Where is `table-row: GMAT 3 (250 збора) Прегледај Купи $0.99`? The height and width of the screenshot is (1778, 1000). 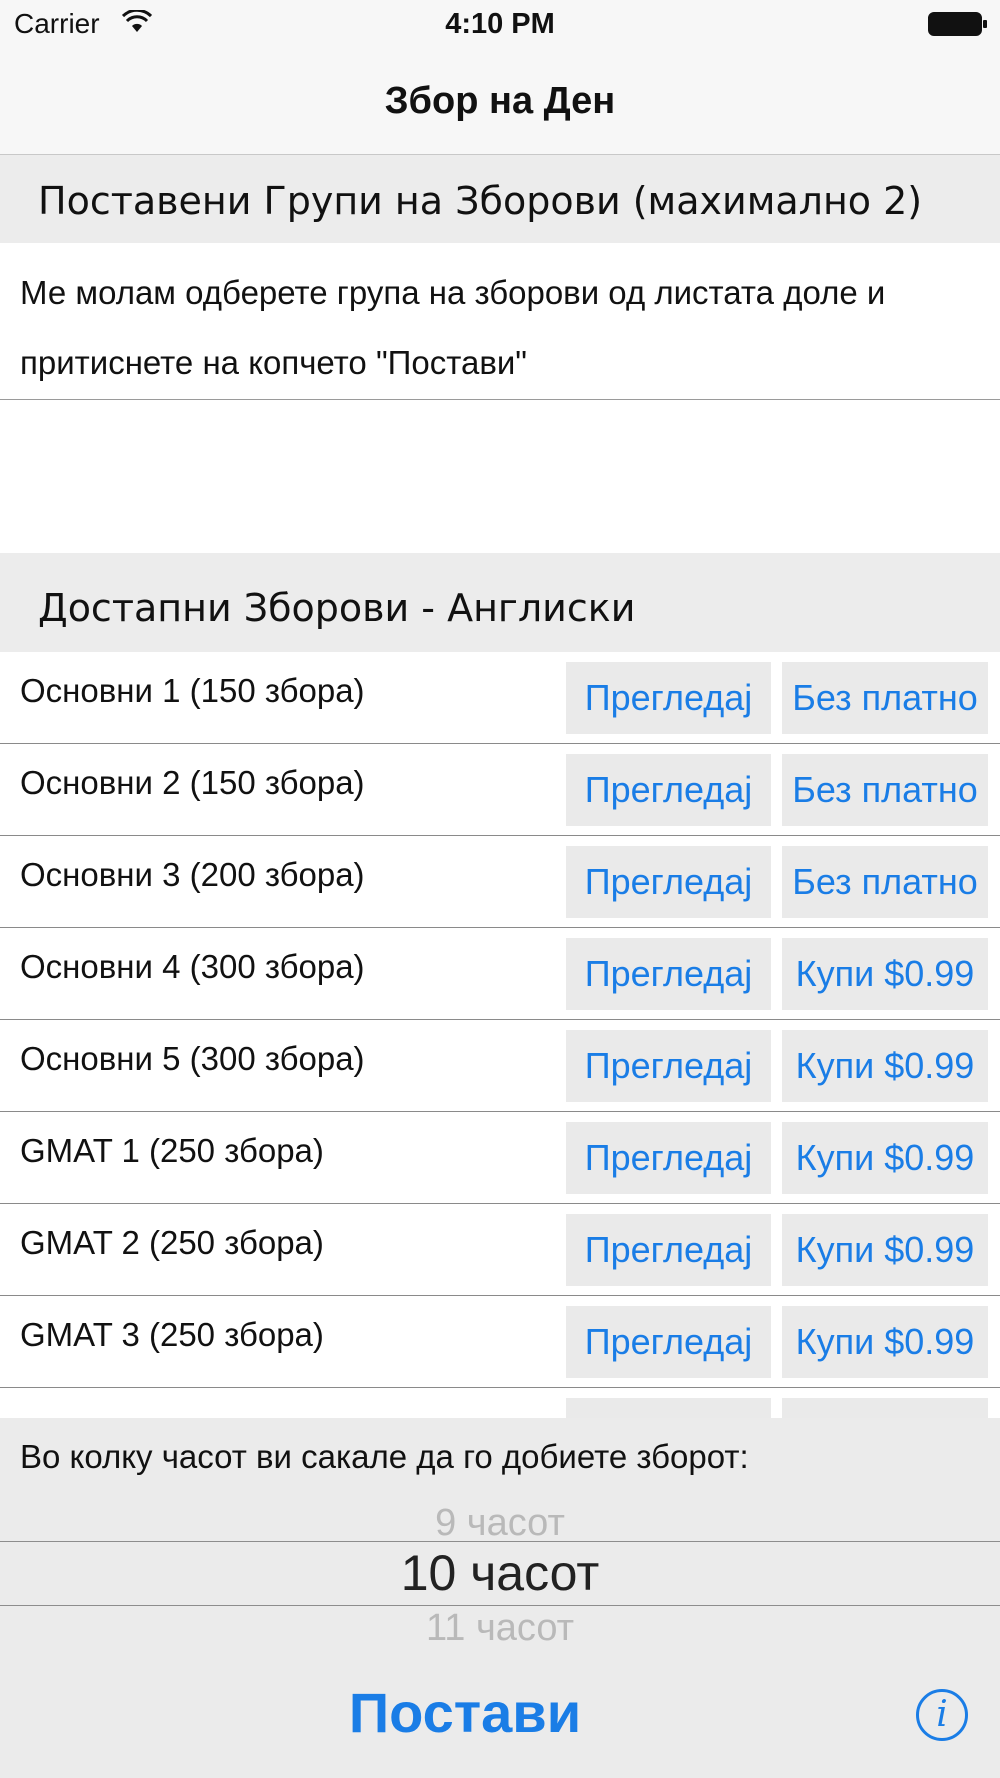 table-row: GMAT 3 (250 збора) Прегледај Купи $0.99 is located at coordinates (500, 1342).